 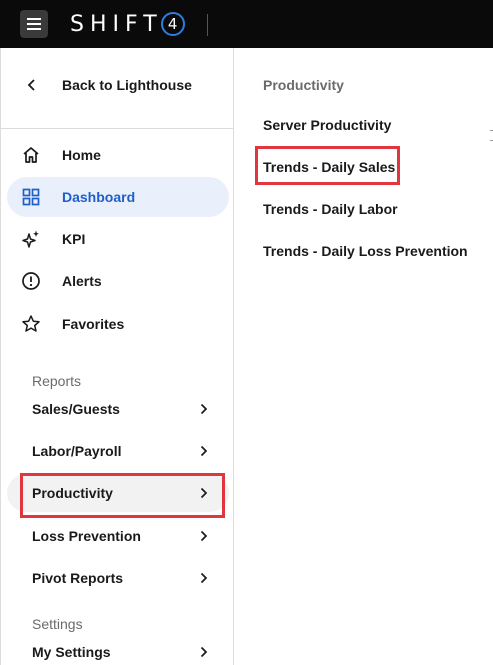 I want to click on reports-section-title: Reports, so click(x=57, y=381).